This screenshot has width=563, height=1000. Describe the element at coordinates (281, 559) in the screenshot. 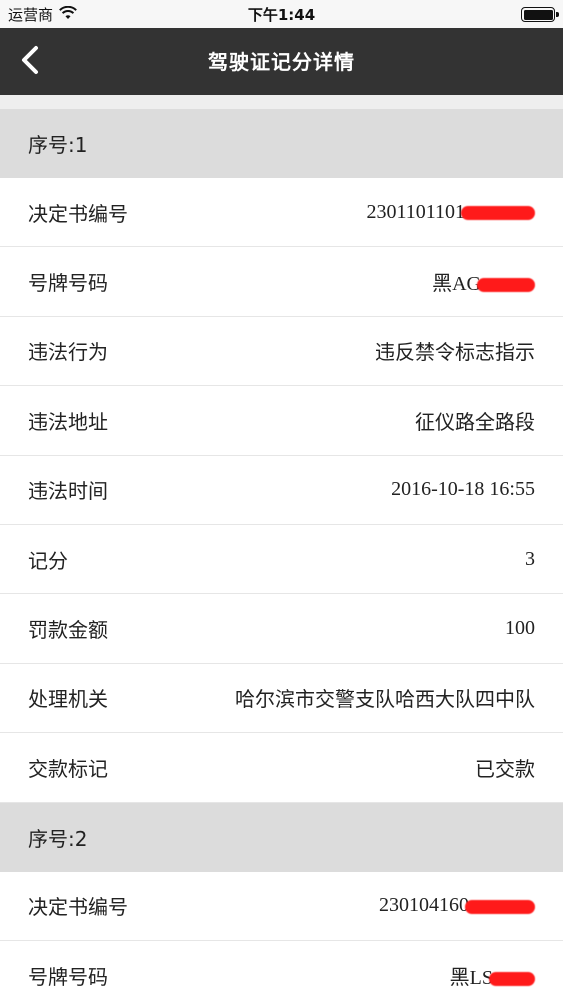

I see `field-row-points: 记分 3` at that location.